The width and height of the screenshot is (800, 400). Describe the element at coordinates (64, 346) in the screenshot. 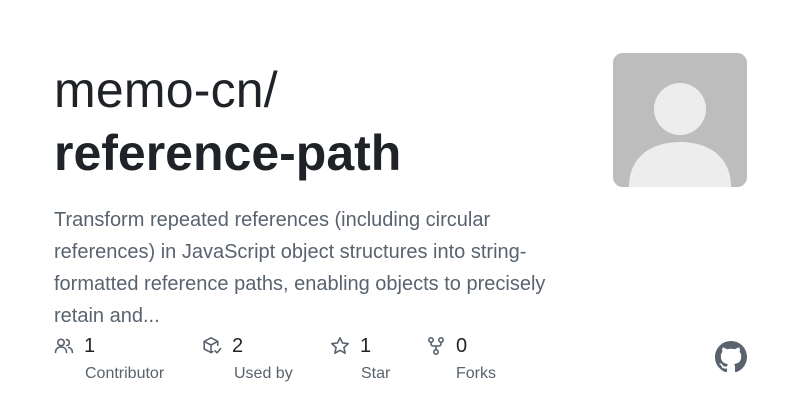

I see `people-icon` at that location.